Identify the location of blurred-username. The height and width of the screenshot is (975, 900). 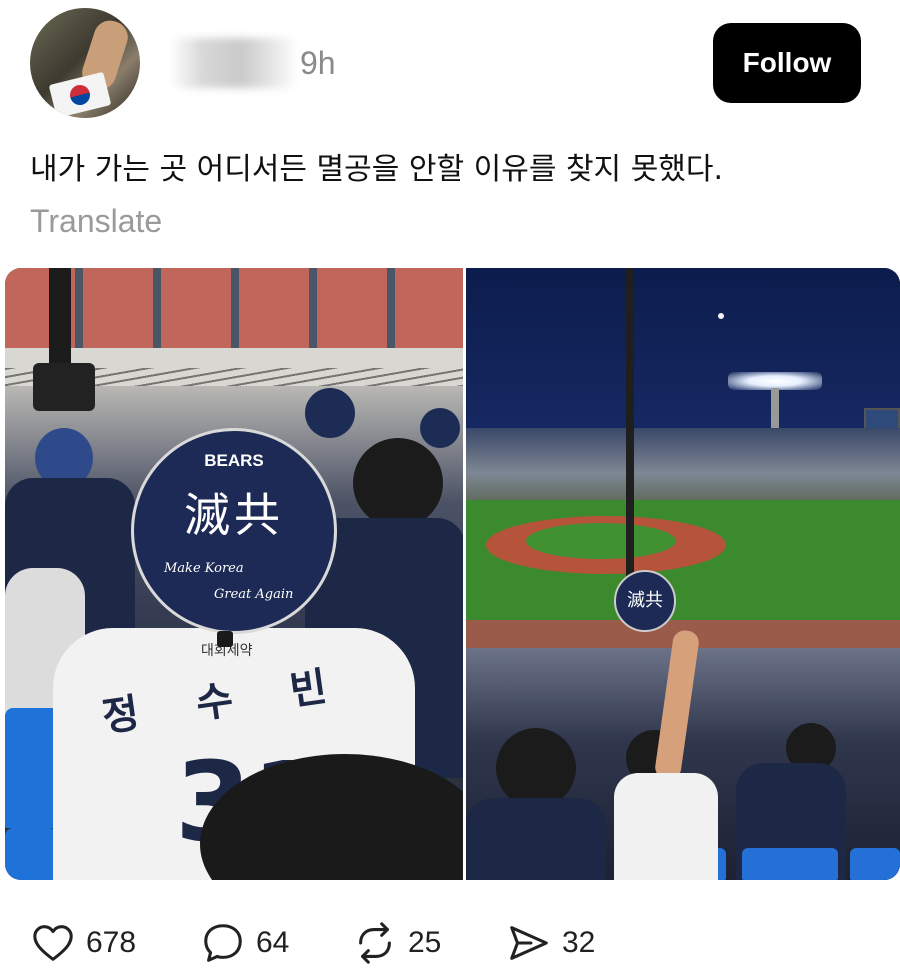
(234, 63).